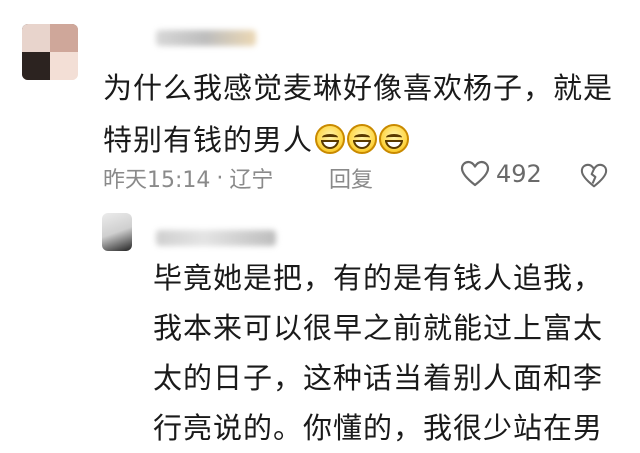  I want to click on comment-line-2: 特别有钱的男人, so click(208, 140).